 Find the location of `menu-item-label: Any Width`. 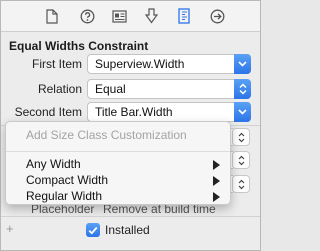

menu-item-label: Any Width is located at coordinates (53, 164).